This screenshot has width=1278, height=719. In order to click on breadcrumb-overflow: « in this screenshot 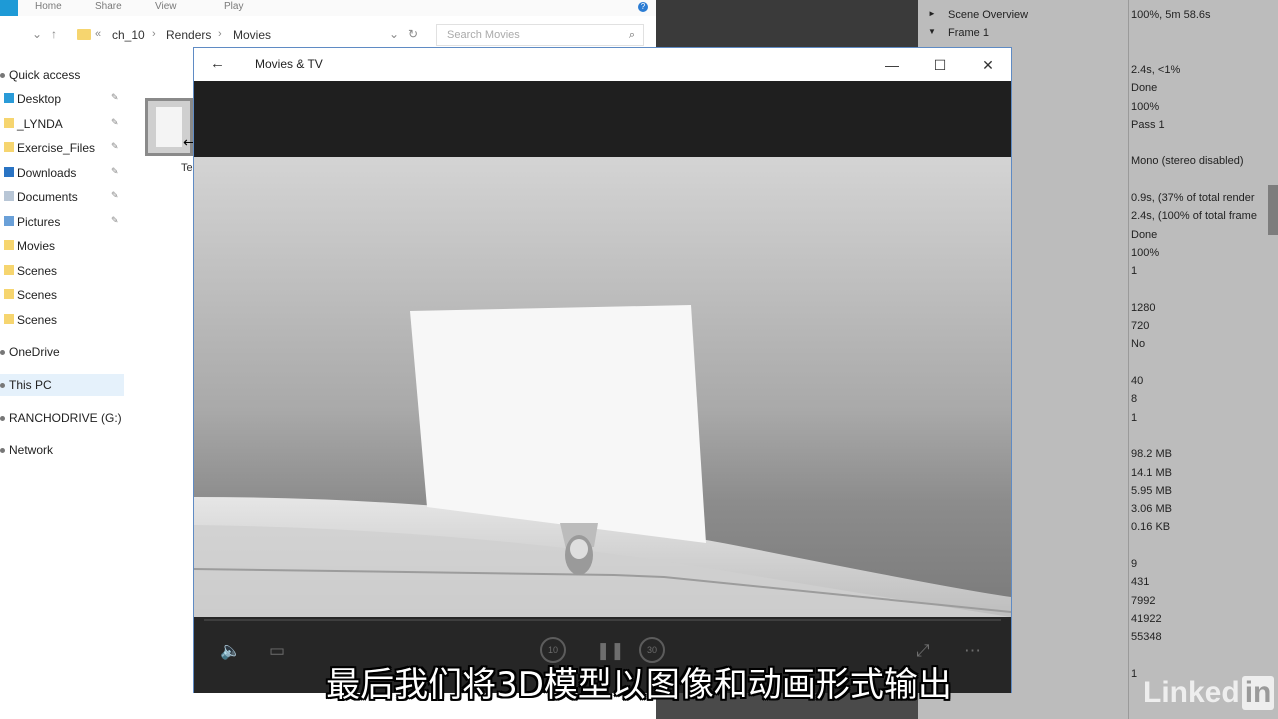, I will do `click(98, 34)`.